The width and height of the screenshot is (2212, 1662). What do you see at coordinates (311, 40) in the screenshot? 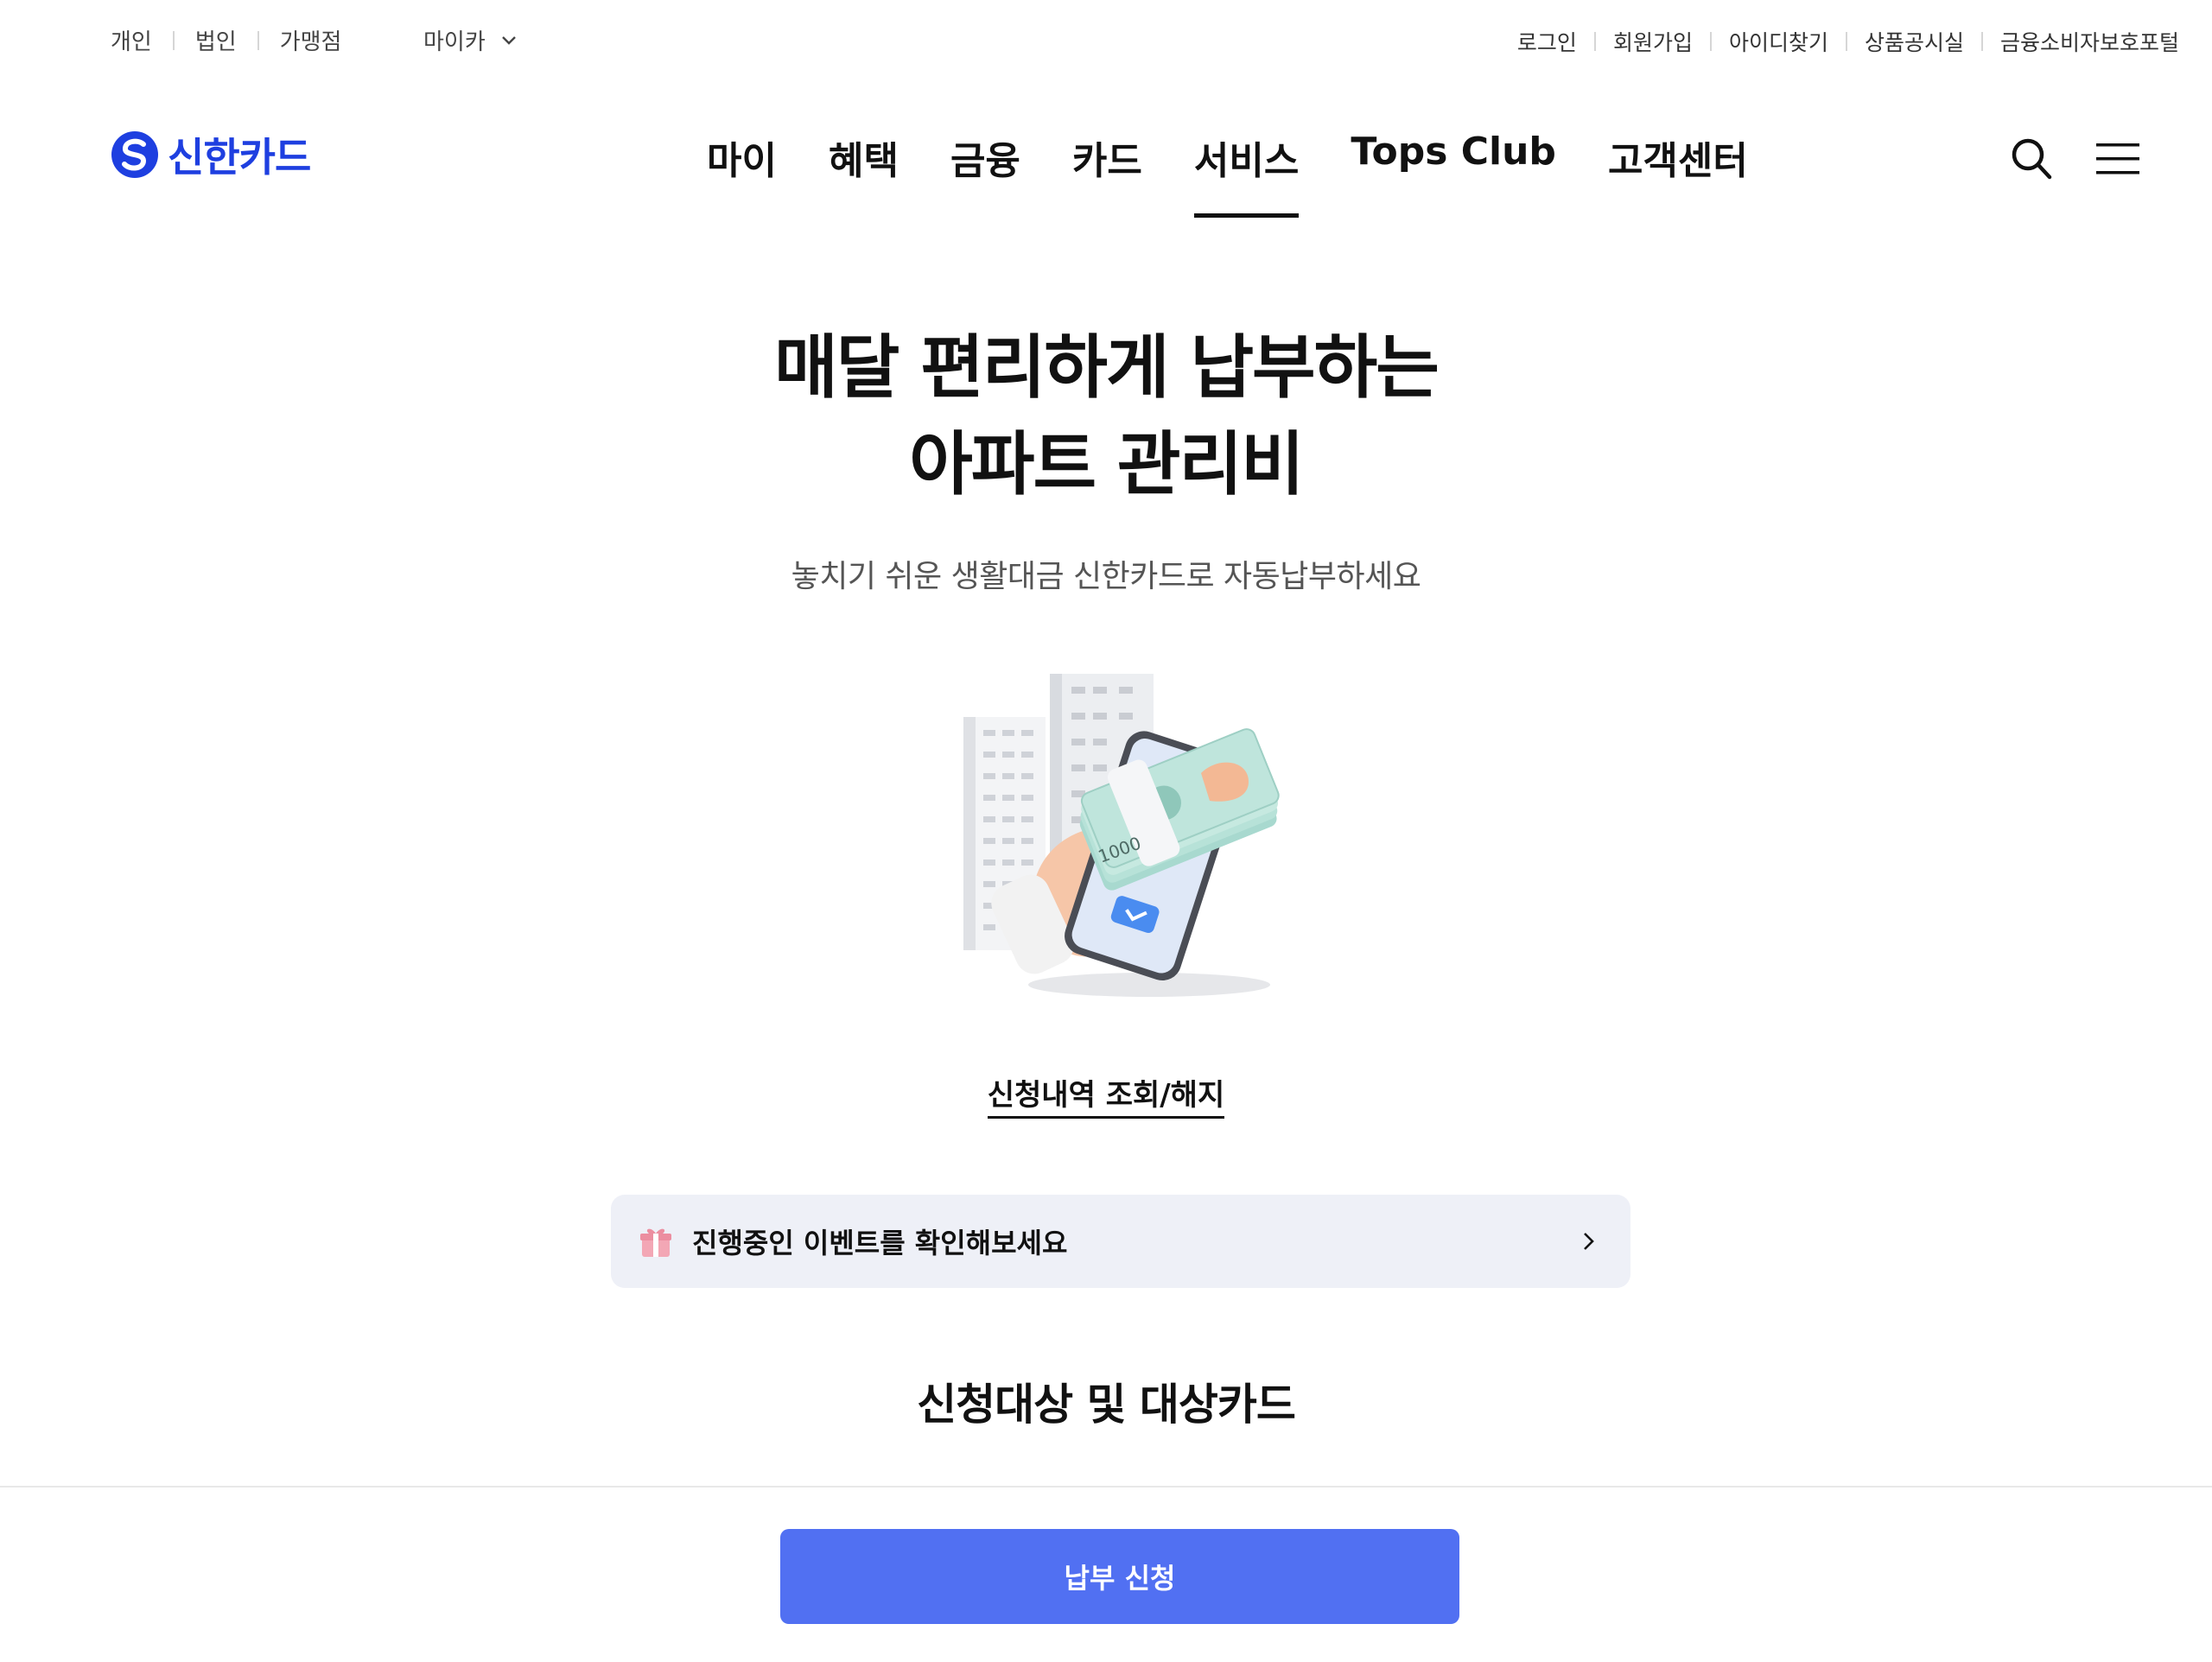
I see `segment-merchant-link: 가맹점` at bounding box center [311, 40].